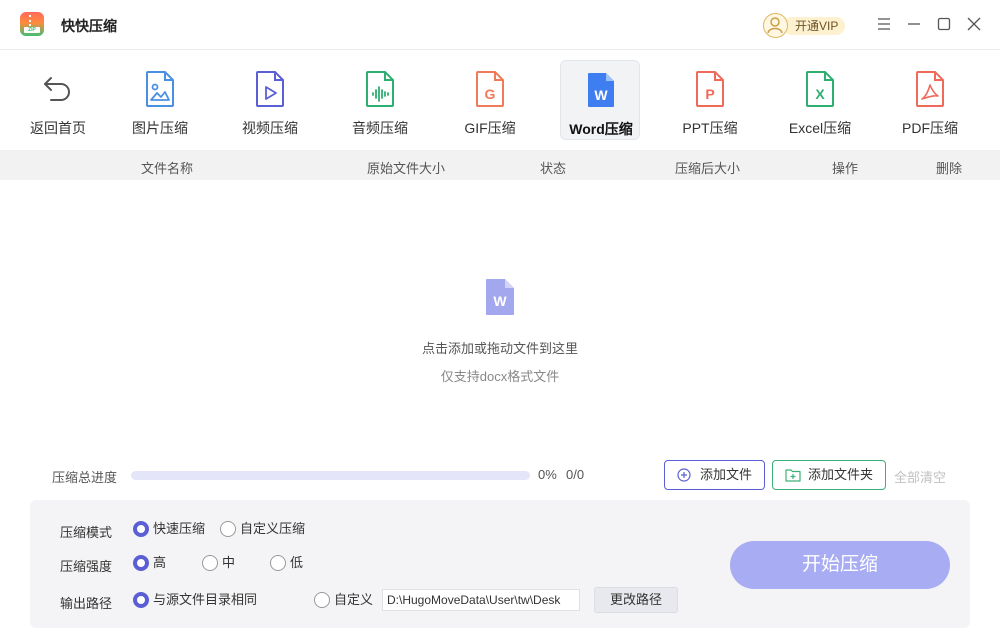 This screenshot has height=640, width=1000. I want to click on svg-text: P, so click(709, 94).